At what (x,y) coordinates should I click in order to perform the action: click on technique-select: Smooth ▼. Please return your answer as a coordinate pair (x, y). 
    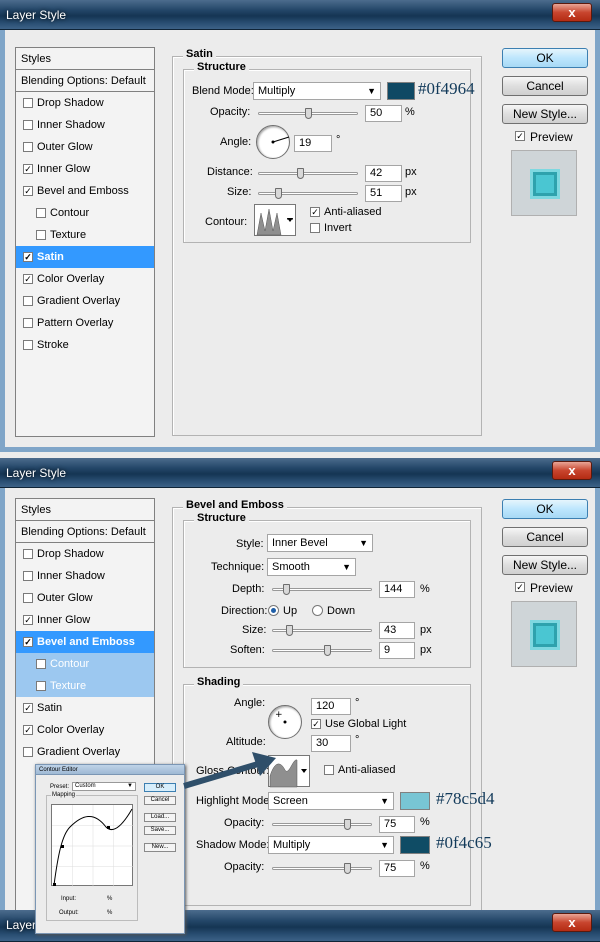
    Looking at the image, I should click on (311, 567).